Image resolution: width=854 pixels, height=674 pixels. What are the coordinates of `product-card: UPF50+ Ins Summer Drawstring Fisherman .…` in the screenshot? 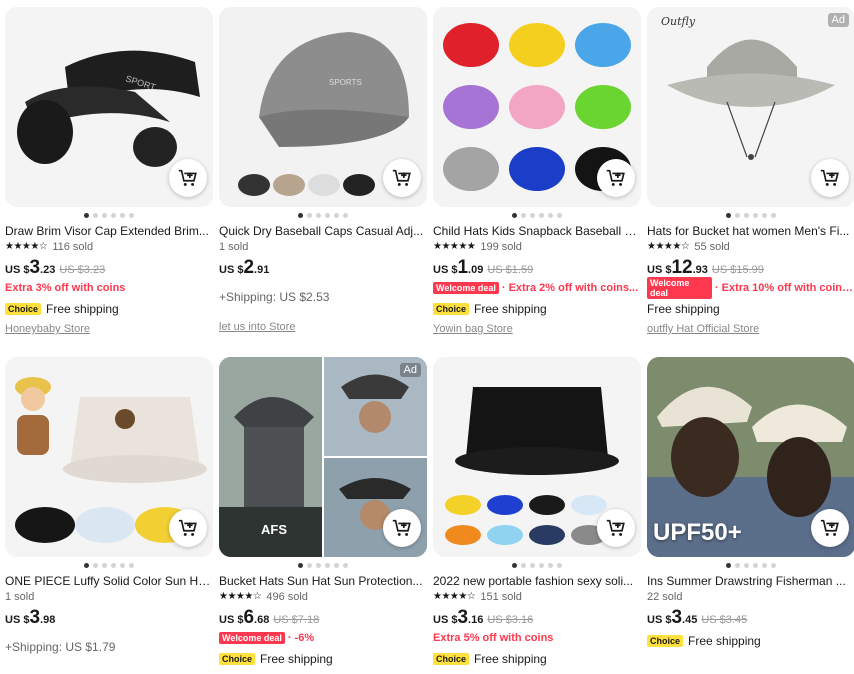 It's located at (750, 504).